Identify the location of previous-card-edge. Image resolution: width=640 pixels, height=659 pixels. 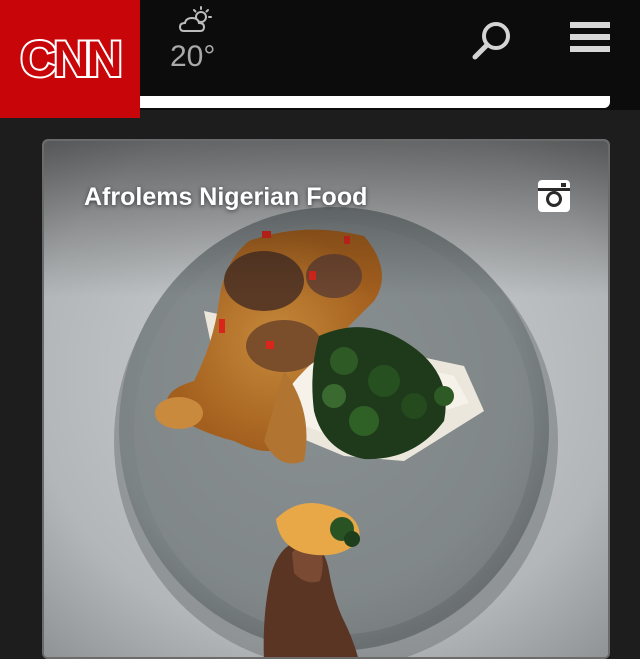
(372, 102).